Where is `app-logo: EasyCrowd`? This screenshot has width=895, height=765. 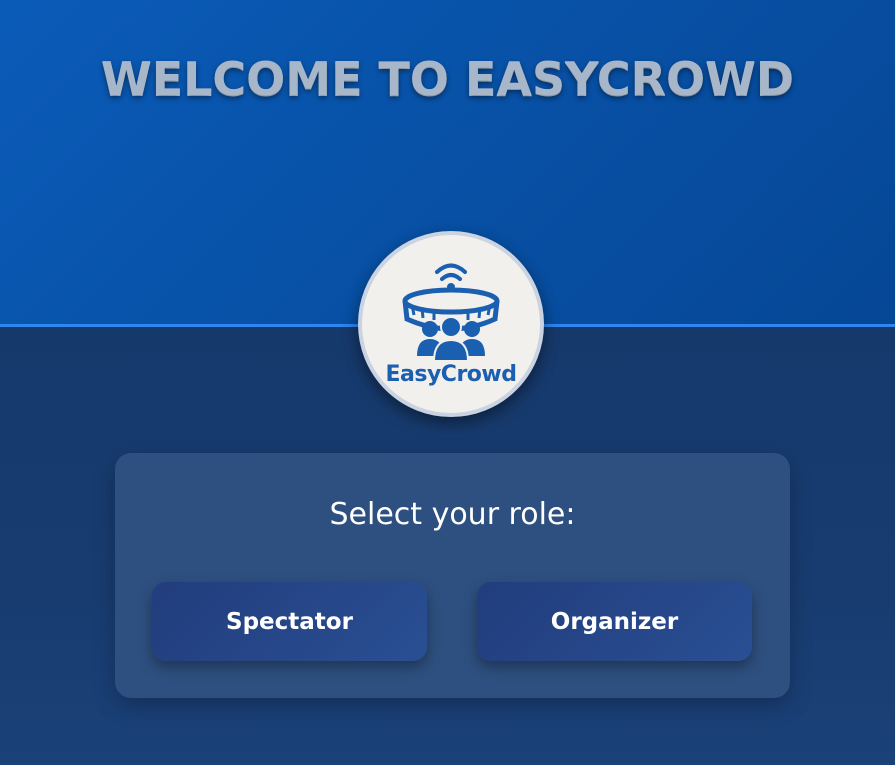 app-logo: EasyCrowd is located at coordinates (451, 324).